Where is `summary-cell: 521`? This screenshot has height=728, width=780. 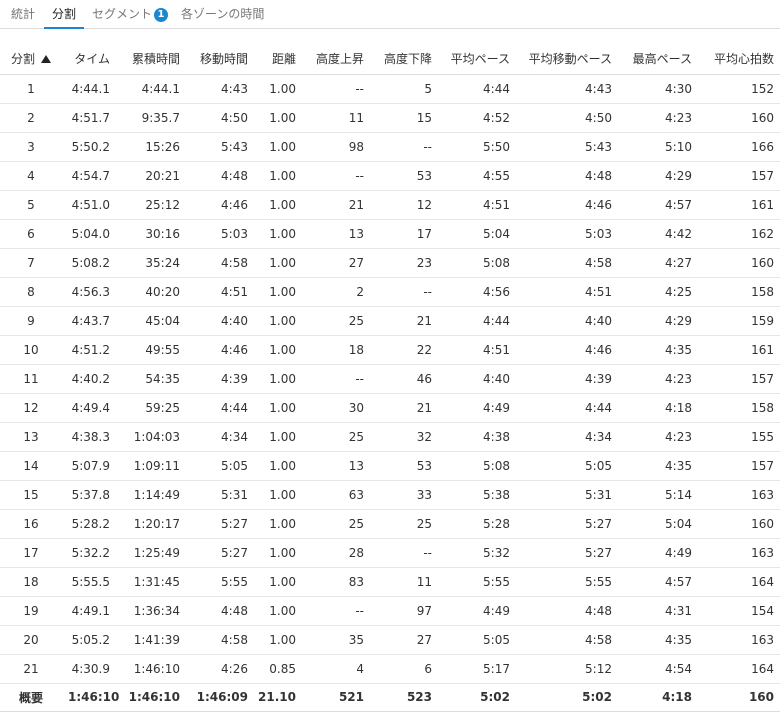
summary-cell: 521 is located at coordinates (336, 697).